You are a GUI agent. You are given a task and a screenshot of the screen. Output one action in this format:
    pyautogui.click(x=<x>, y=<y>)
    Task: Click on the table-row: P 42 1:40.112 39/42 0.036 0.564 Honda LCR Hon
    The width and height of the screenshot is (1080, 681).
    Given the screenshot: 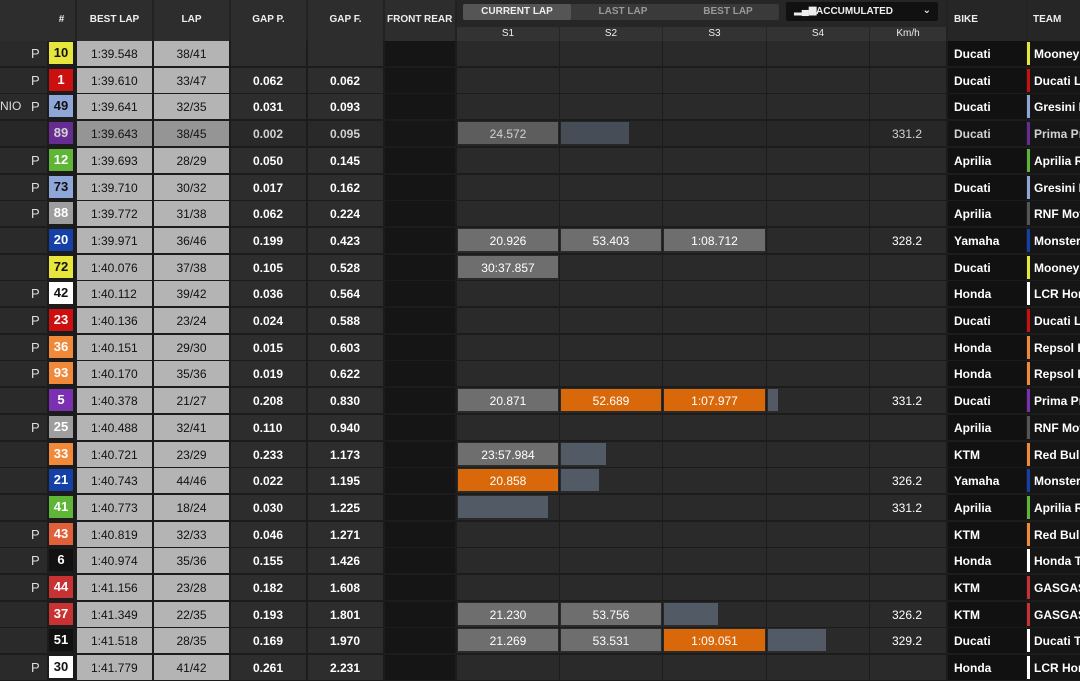 What is the action you would take?
    pyautogui.click(x=540, y=294)
    